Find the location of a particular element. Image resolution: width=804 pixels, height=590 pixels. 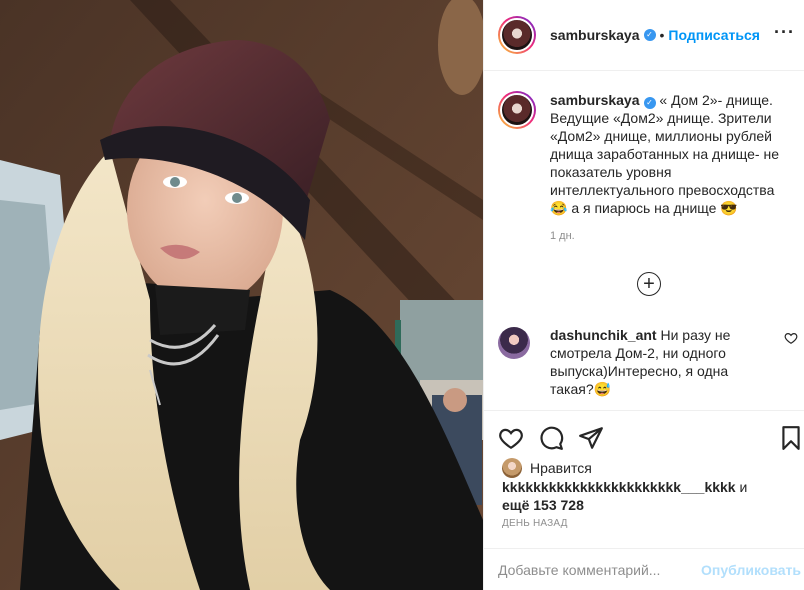

bookmark-icon is located at coordinates (791, 438).